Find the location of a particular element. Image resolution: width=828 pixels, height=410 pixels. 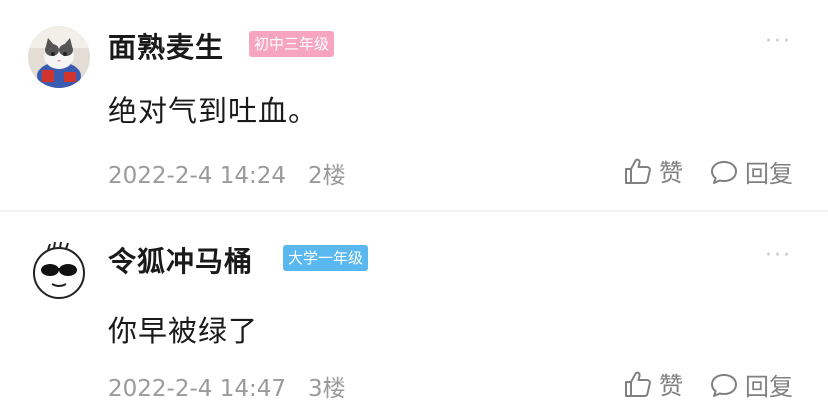

comment-meta: 2022-2-4 14:24 2楼 is located at coordinates (227, 173).